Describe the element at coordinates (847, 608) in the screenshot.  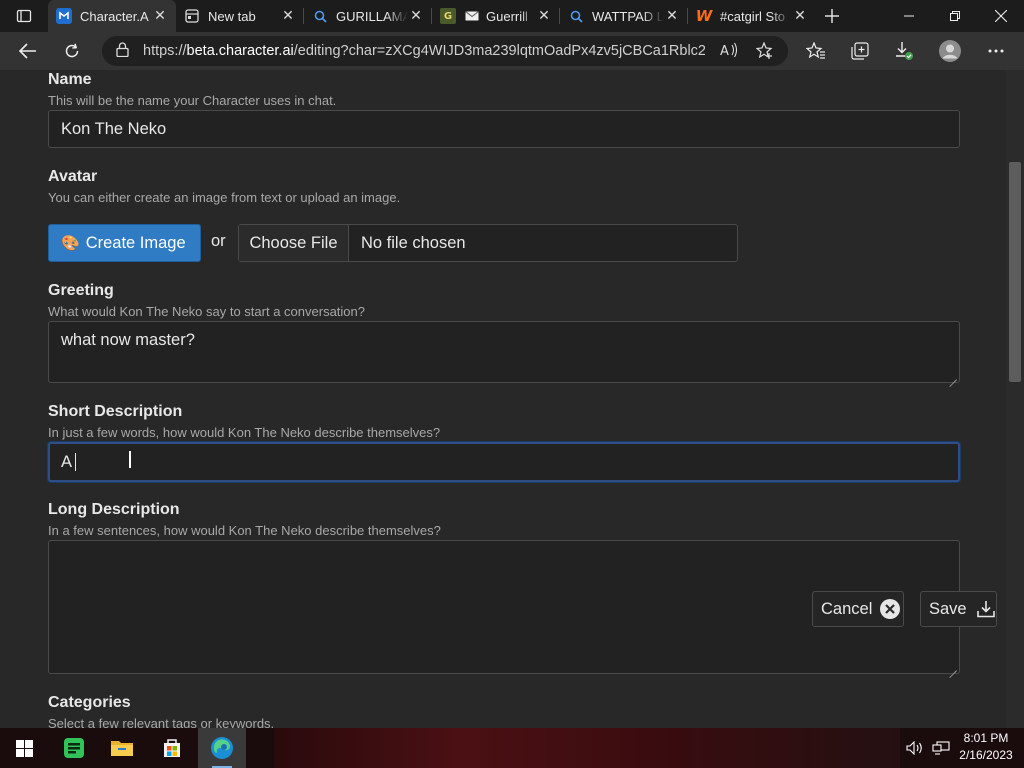
I see `cancel-label: Cancel` at that location.